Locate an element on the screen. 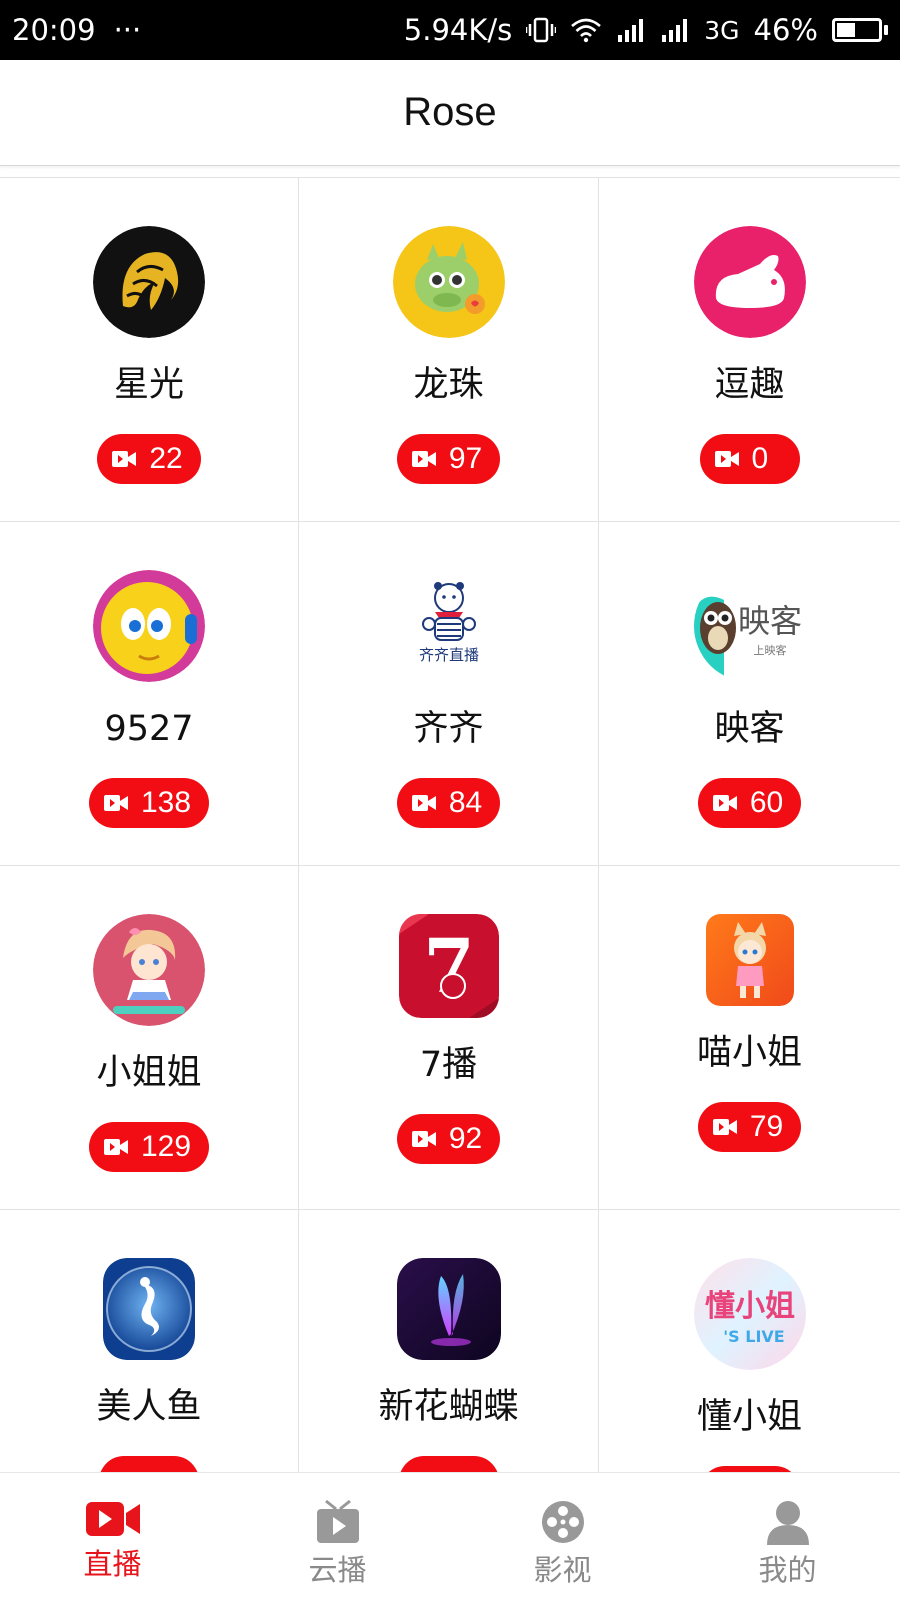  platform-card: 美人鱼 is located at coordinates (149, 1341).